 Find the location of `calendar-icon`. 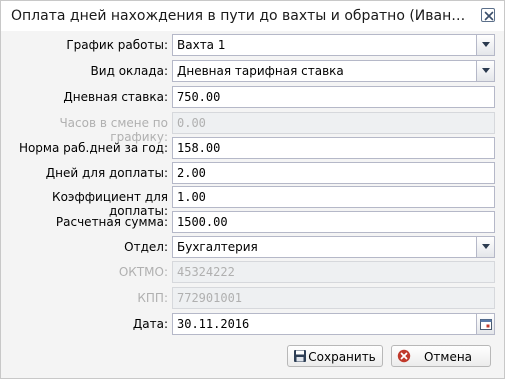

calendar-icon is located at coordinates (486, 324).